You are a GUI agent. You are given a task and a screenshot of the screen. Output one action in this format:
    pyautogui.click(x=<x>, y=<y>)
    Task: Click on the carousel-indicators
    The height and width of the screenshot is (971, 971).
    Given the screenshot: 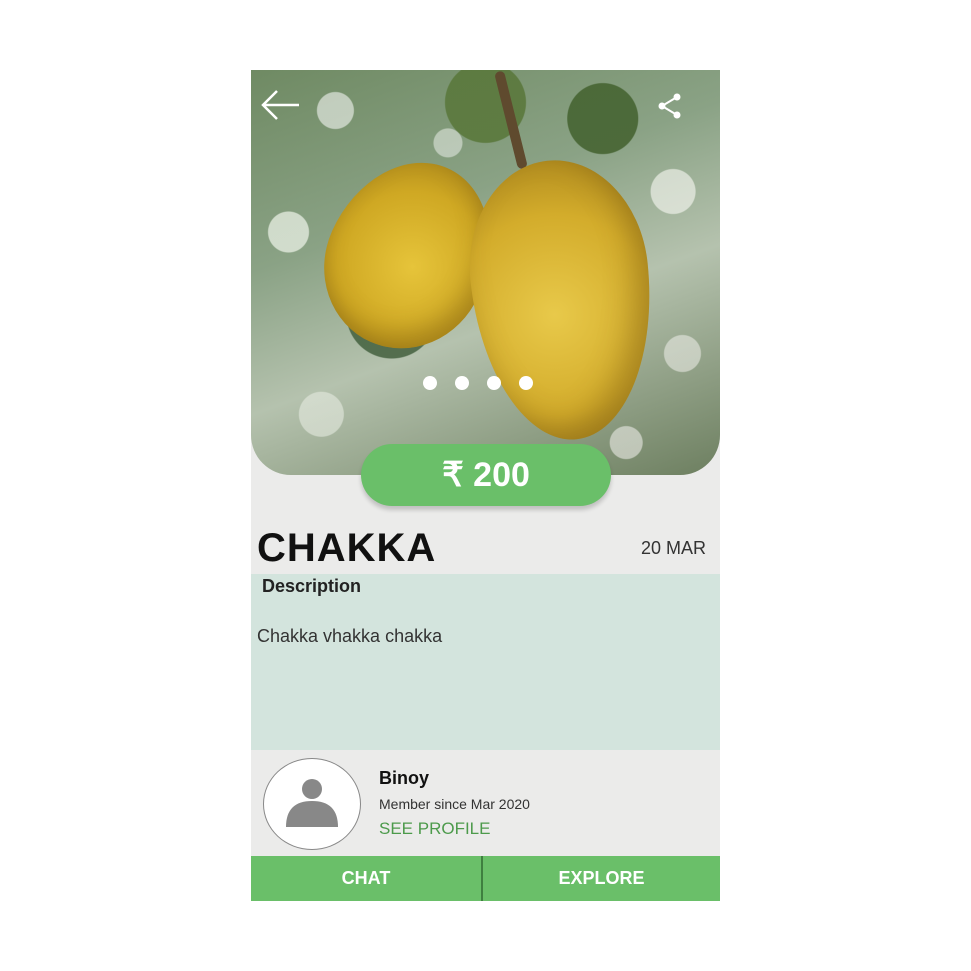 What is the action you would take?
    pyautogui.click(x=478, y=383)
    